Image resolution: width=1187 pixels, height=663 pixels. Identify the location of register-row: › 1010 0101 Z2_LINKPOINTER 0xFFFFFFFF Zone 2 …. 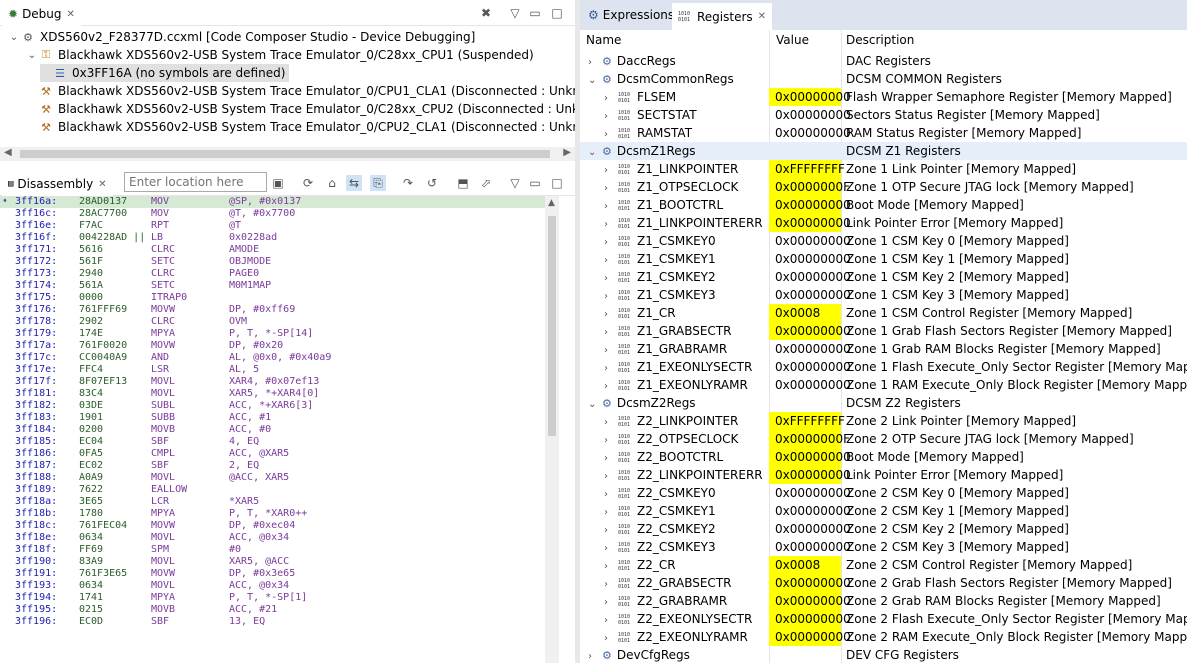
(883, 421).